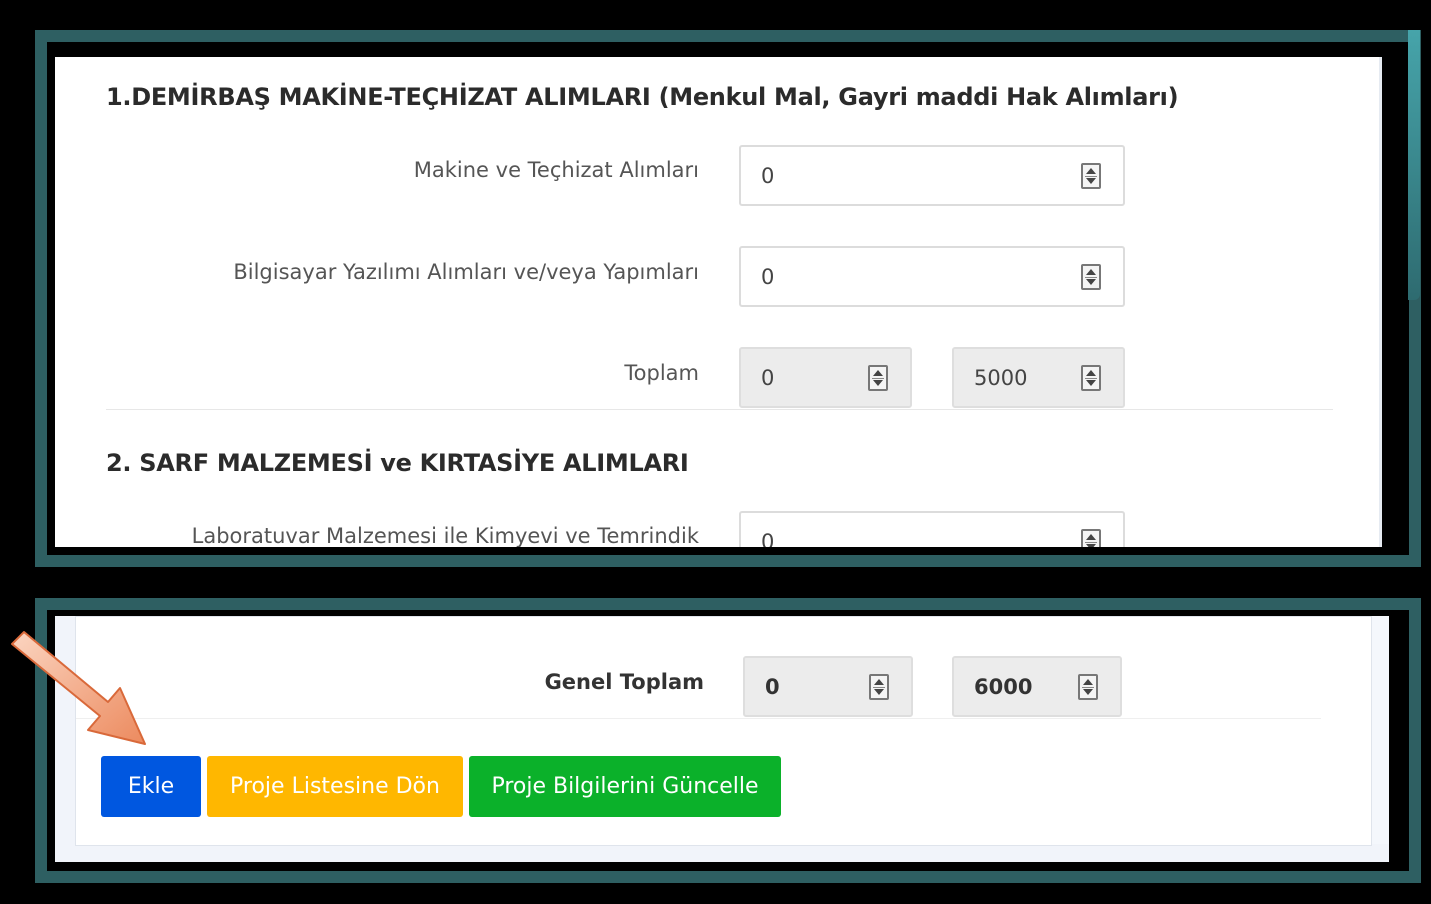 The width and height of the screenshot is (1431, 904). I want to click on total-value: 0, so click(768, 377).